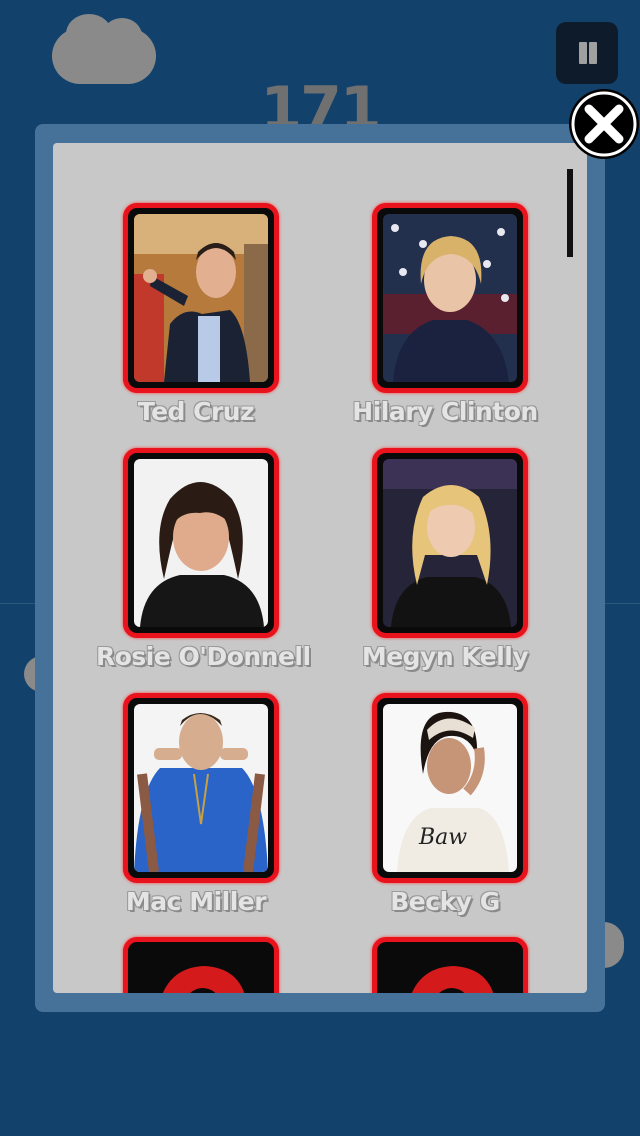 The width and height of the screenshot is (640, 1136). I want to click on cloud-decoration, so click(104, 49).